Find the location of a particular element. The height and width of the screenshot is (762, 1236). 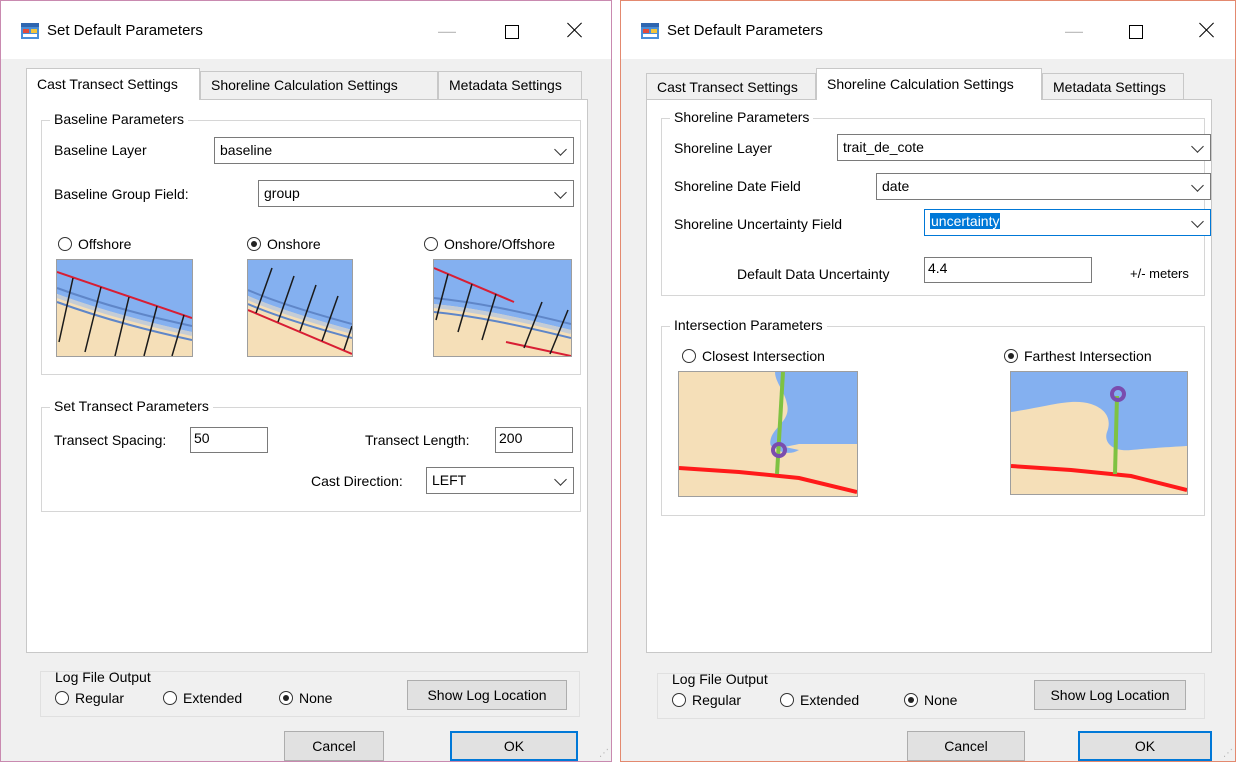

shoreline-layer-label: Shoreline Layer is located at coordinates (723, 148).